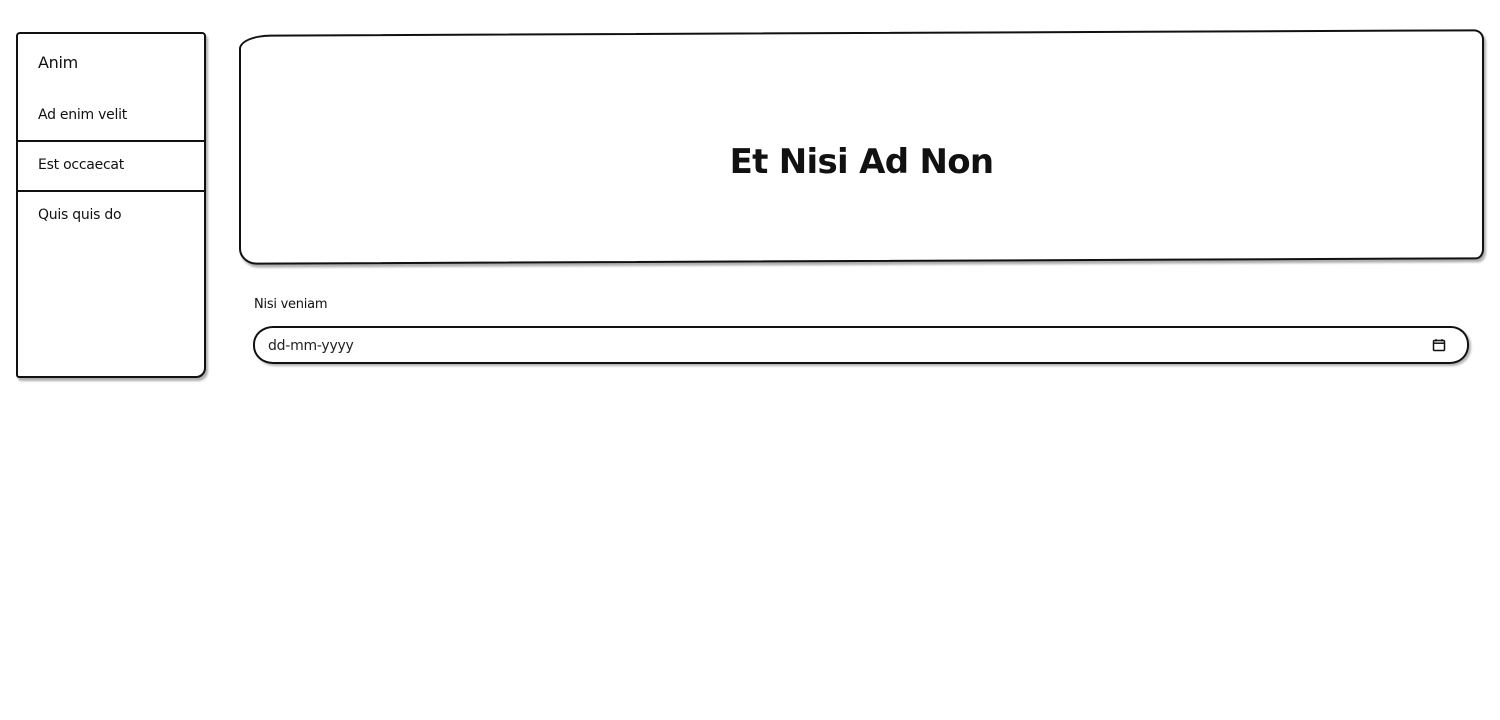  I want to click on sidebar-item-label: Quis quis do, so click(80, 215).